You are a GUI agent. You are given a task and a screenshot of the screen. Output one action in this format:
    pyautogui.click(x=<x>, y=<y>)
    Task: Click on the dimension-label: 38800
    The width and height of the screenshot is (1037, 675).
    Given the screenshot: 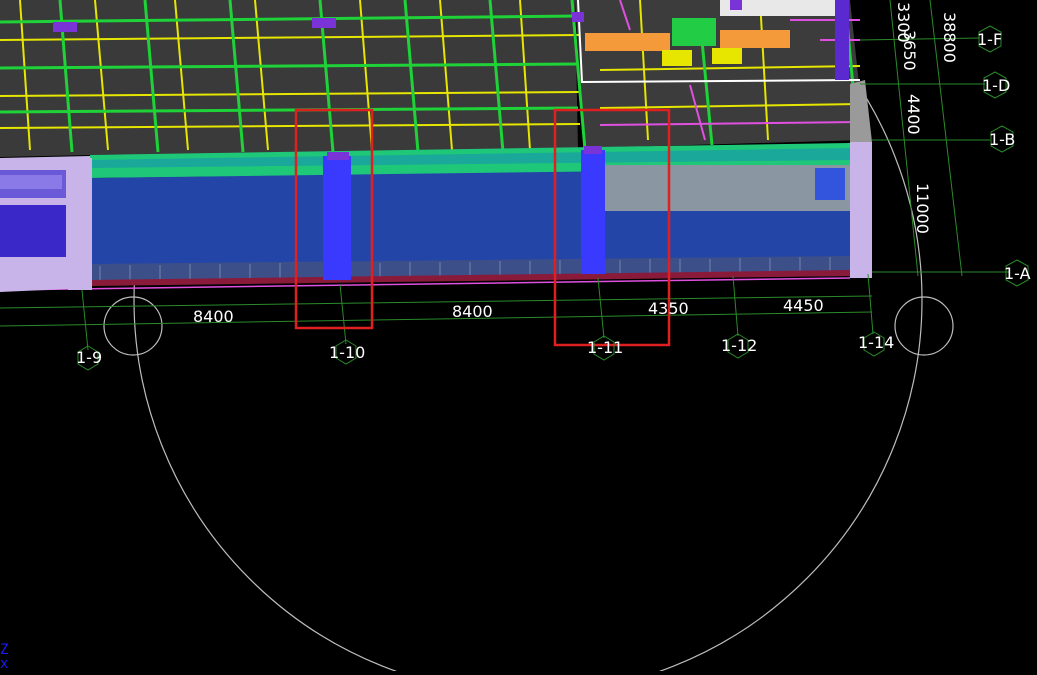 What is the action you would take?
    pyautogui.click(x=949, y=37)
    